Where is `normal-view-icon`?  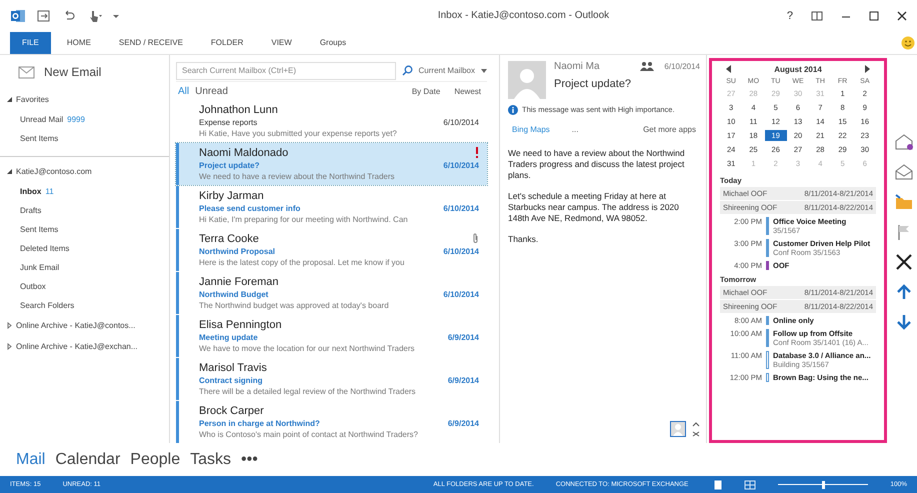 normal-view-icon is located at coordinates (716, 485).